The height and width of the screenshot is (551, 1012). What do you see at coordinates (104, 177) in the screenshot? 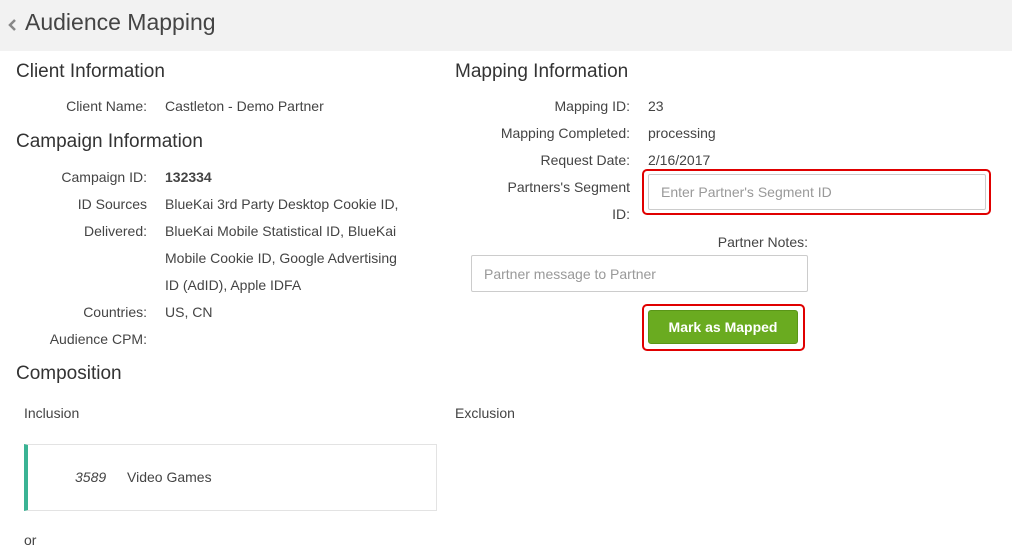
I see `campaign-id-label: Campaign ID:` at bounding box center [104, 177].